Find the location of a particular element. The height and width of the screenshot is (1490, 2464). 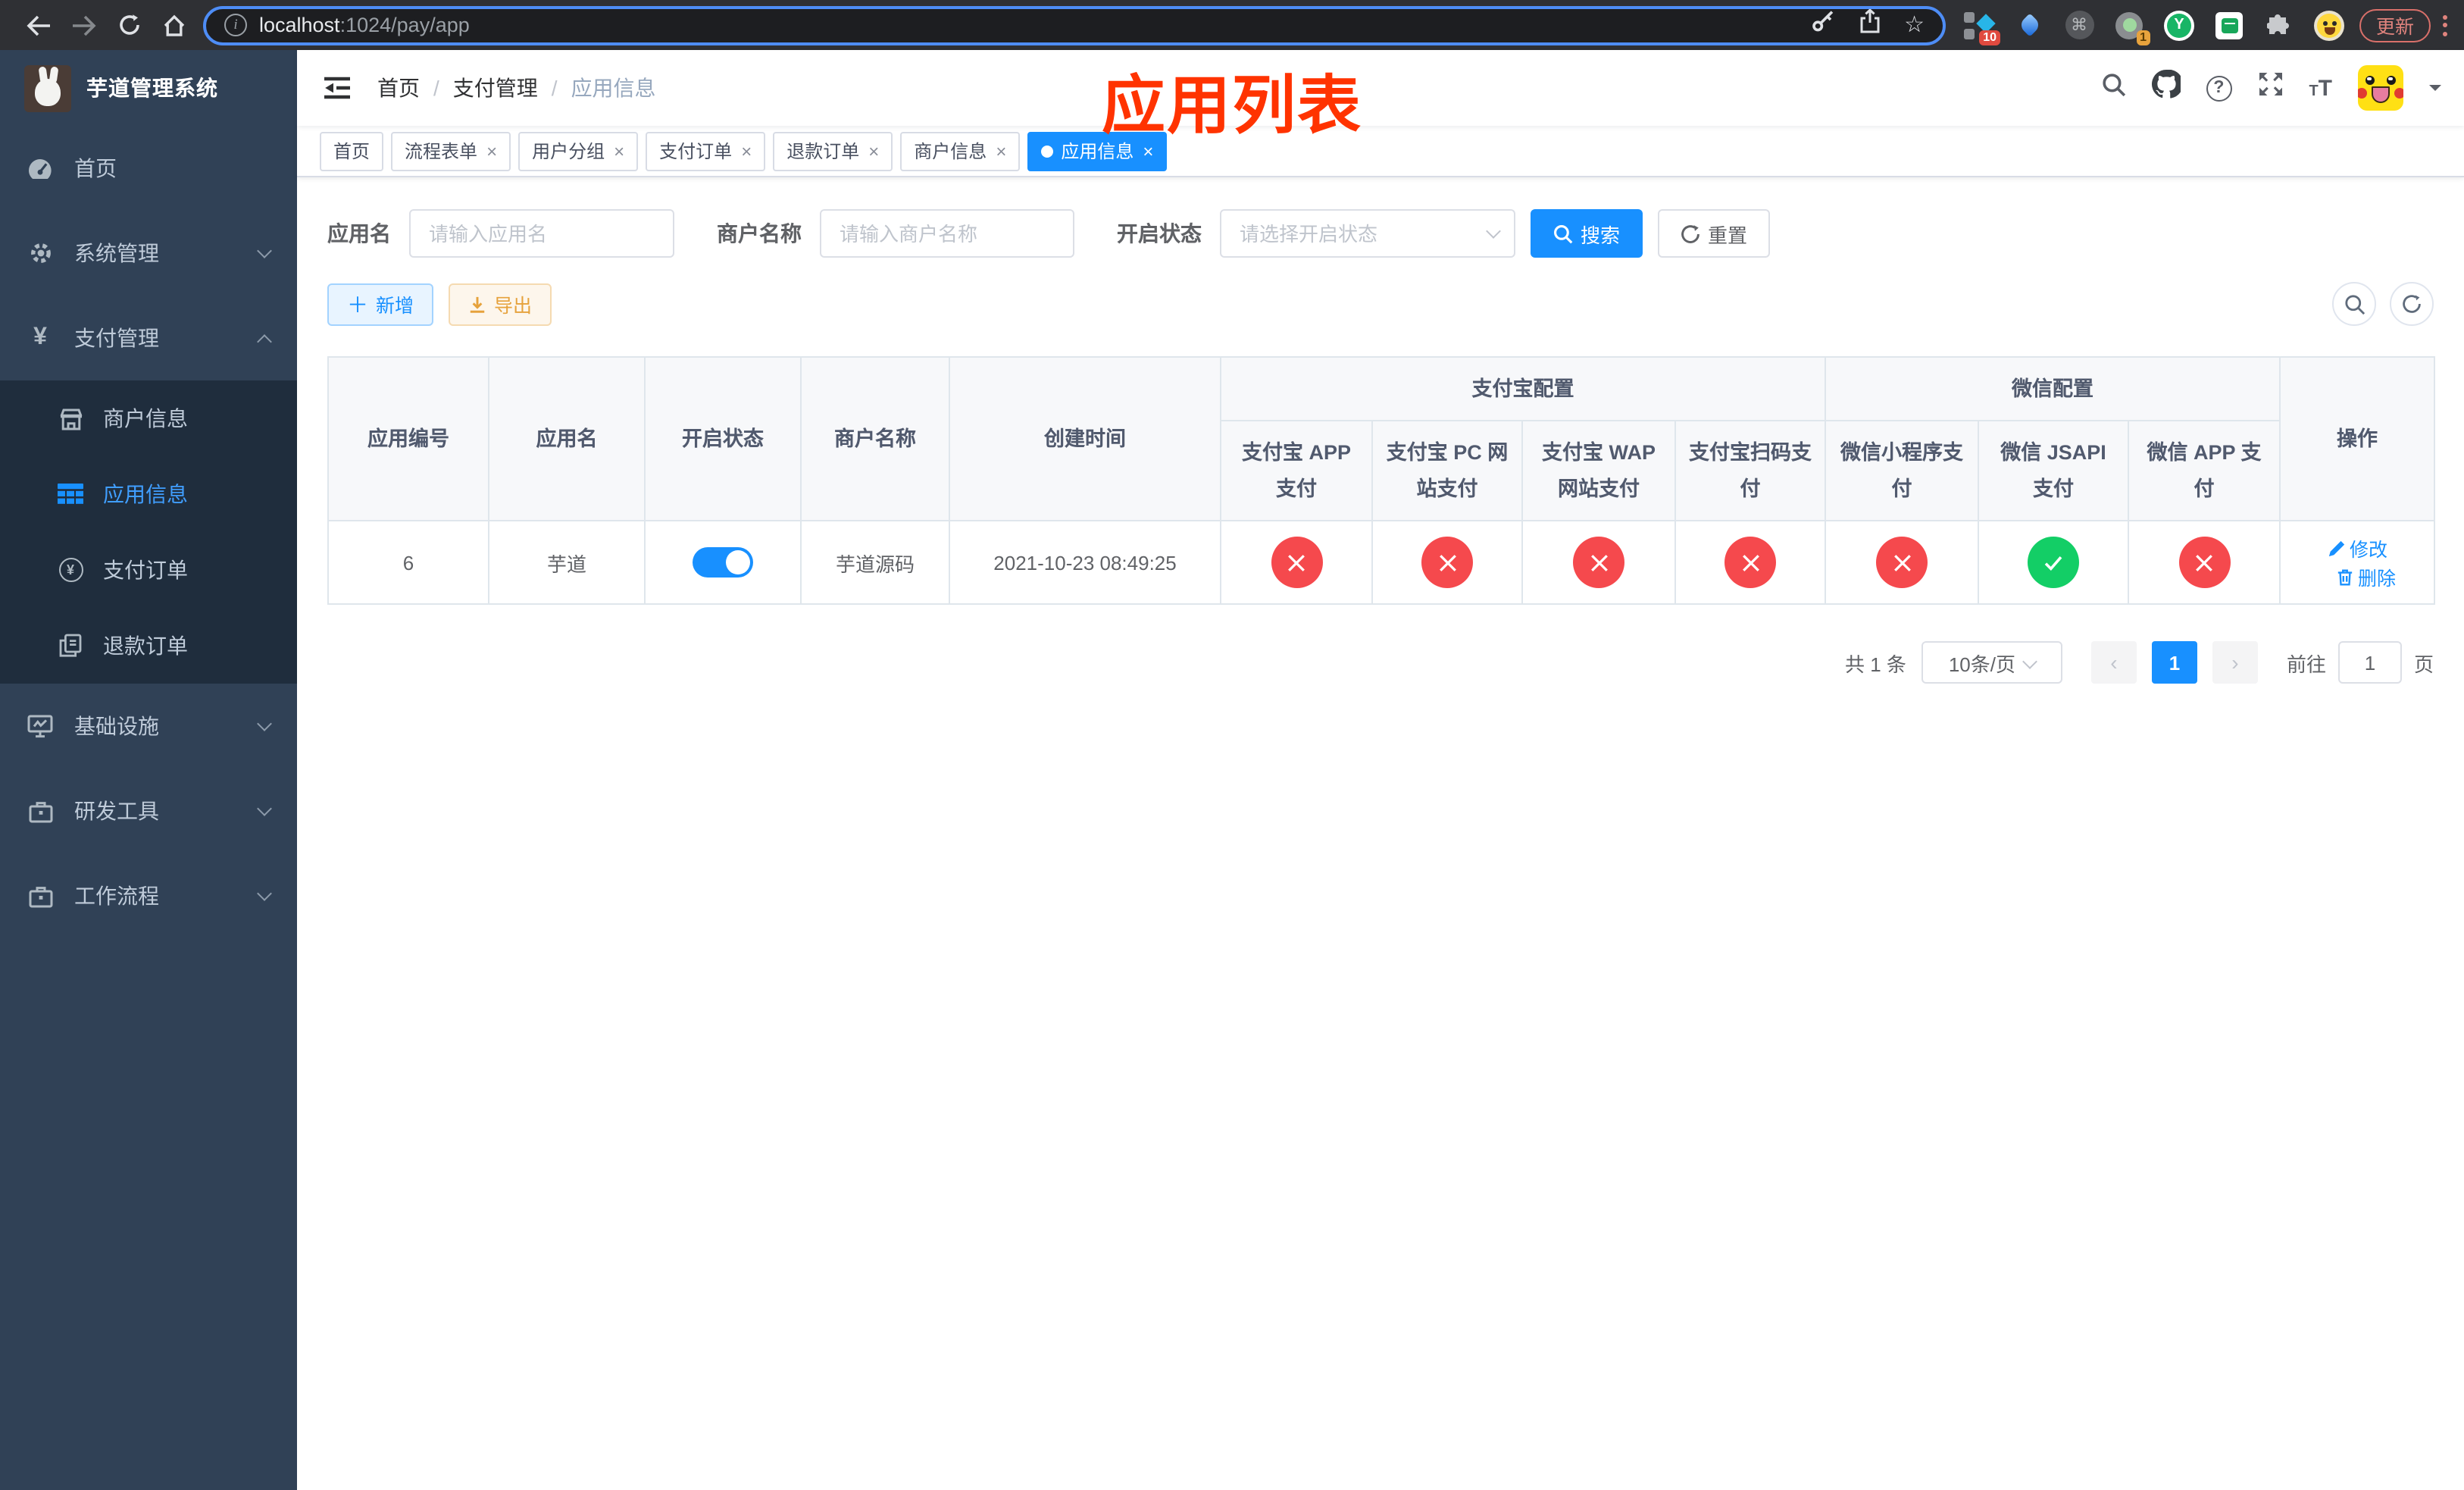

command-extension-icon: ⌘ is located at coordinates (2079, 25).